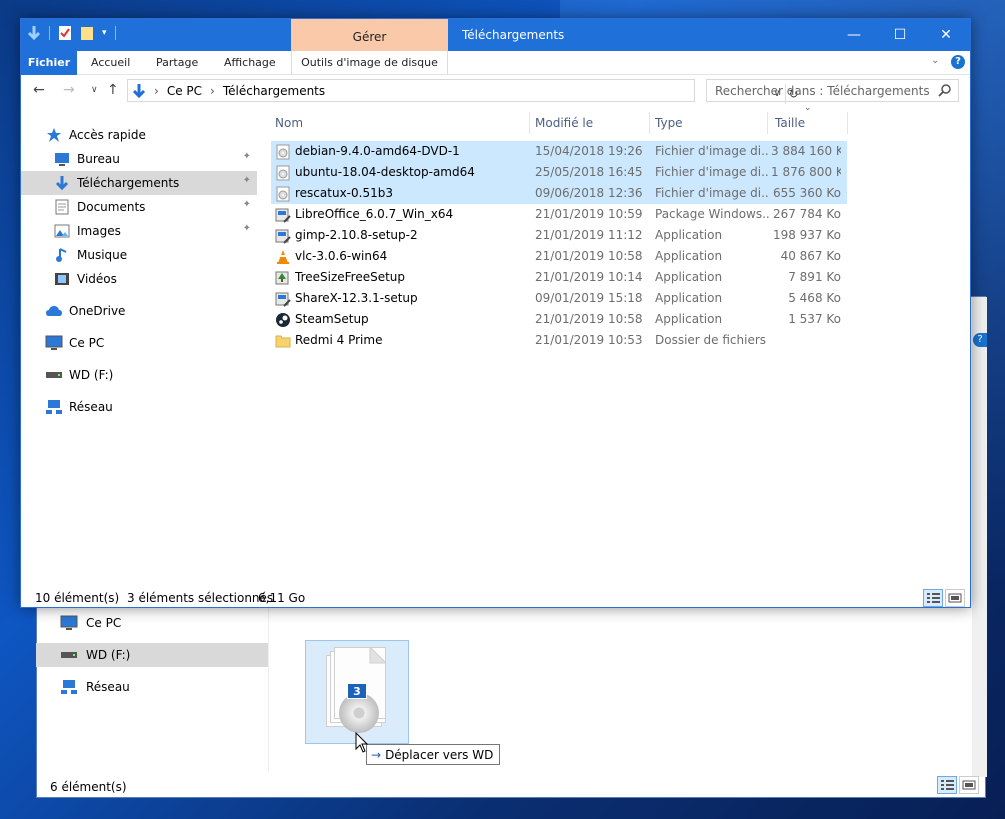 This screenshot has height=819, width=1005. Describe the element at coordinates (62, 183) in the screenshot. I see `download-icon` at that location.